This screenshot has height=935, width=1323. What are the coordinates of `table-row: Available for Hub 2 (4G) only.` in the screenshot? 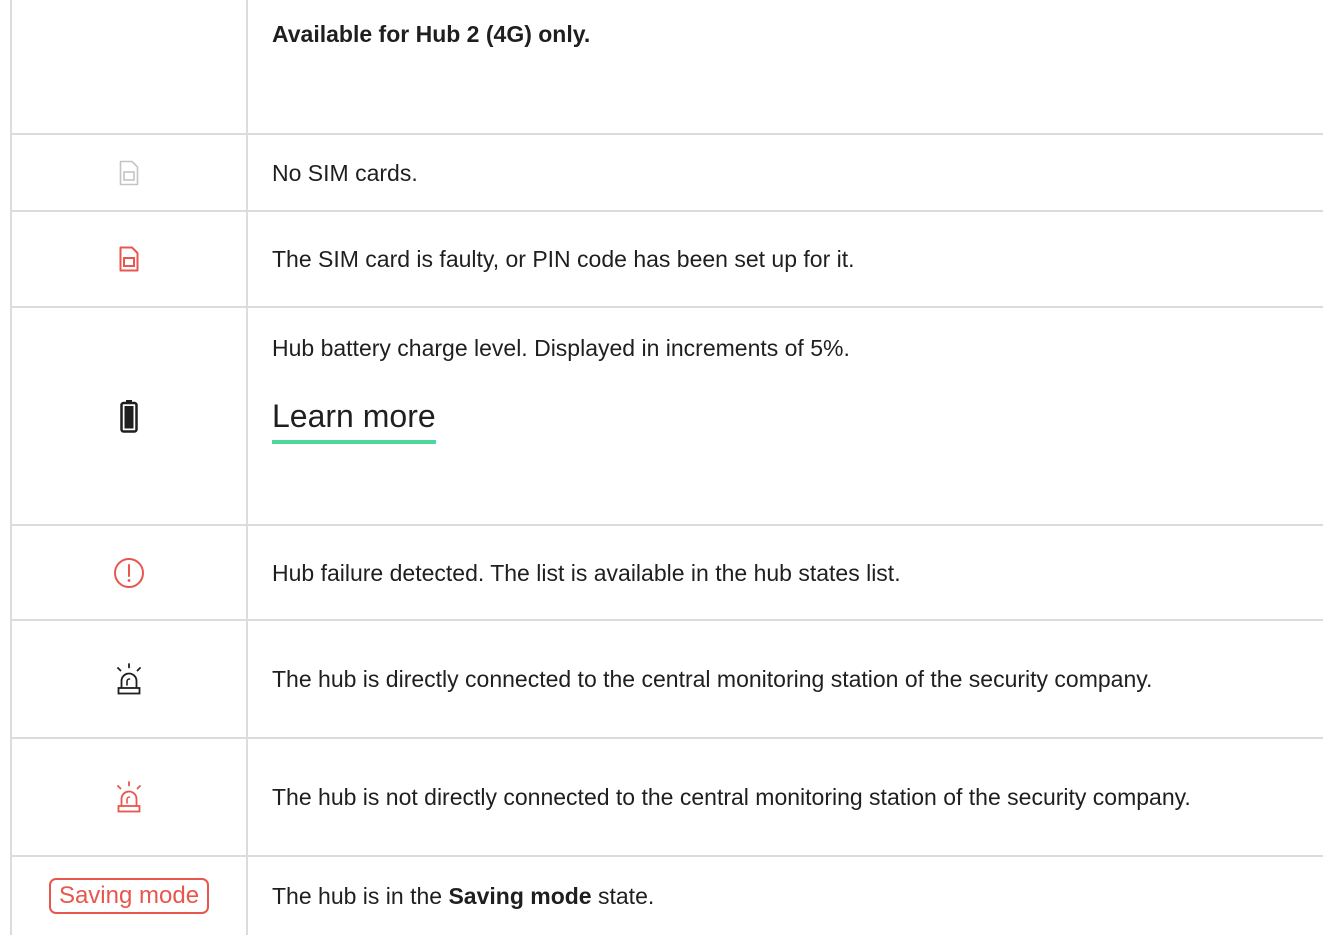 It's located at (667, 67).